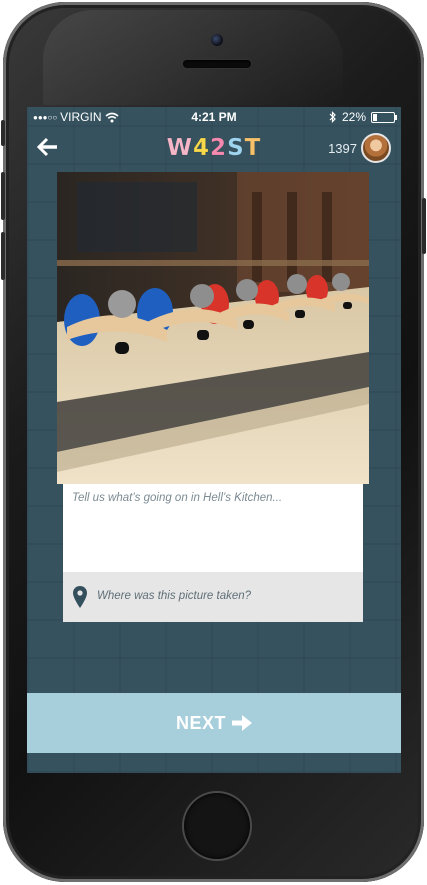  I want to click on arrow-right-icon, so click(242, 723).